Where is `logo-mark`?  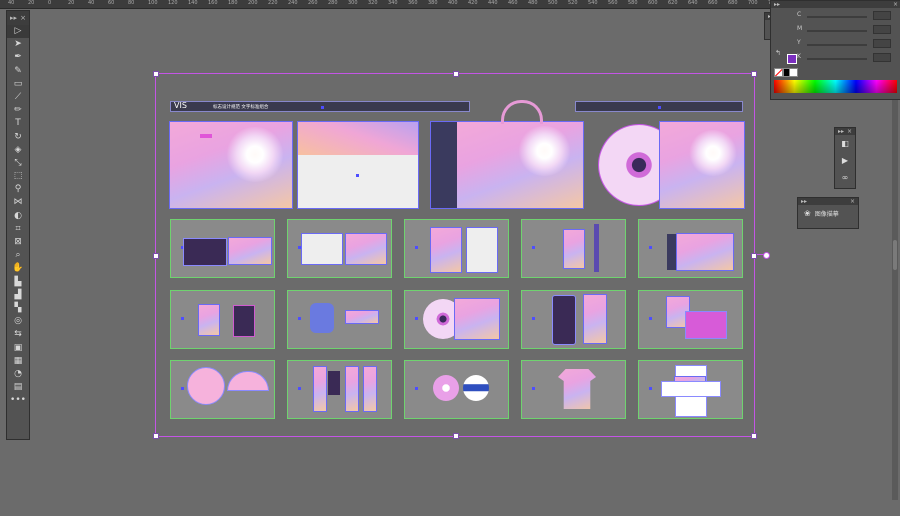 logo-mark is located at coordinates (206, 136).